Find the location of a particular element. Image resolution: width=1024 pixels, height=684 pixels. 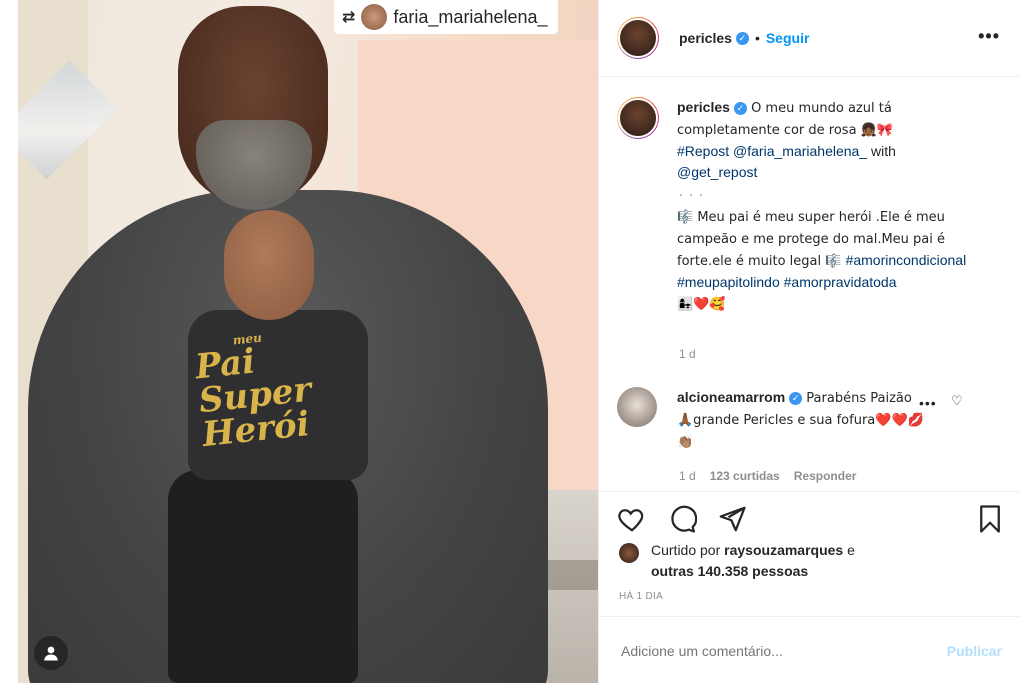

post-timestamp: HÁ 1 DIA is located at coordinates (641, 596).